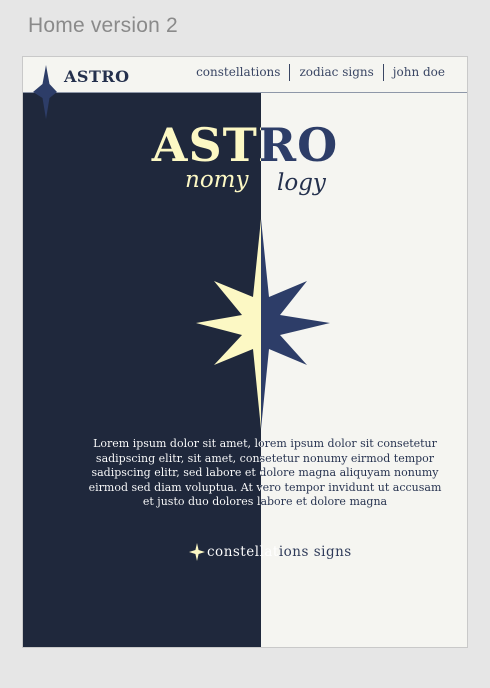 The image size is (490, 688). Describe the element at coordinates (301, 183) in the screenshot. I see `hero-subtitle-right: logy` at that location.